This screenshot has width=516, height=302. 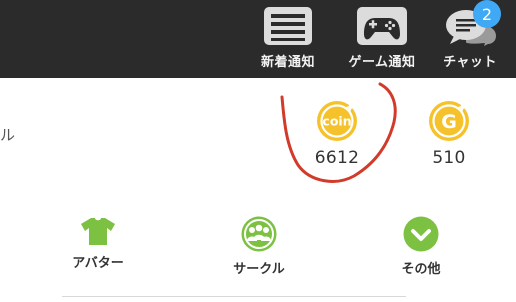 What do you see at coordinates (8, 135) in the screenshot?
I see `truncated-text: ル` at bounding box center [8, 135].